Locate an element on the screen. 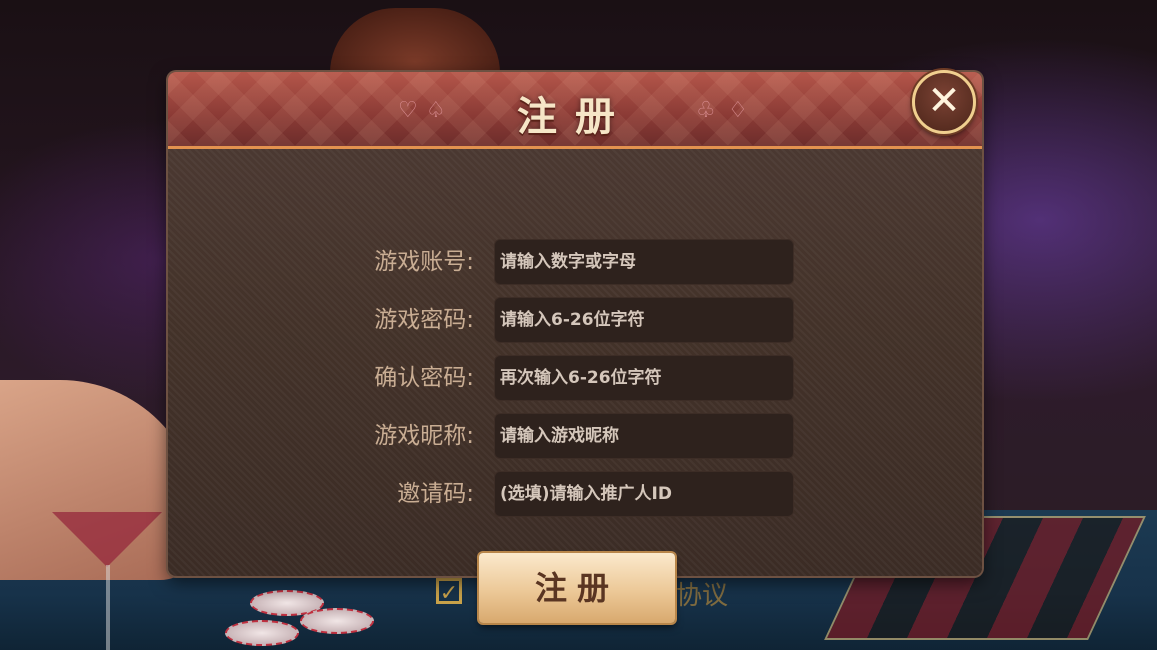 The height and width of the screenshot is (650, 1157). confirm-password-label: 确认密码: is located at coordinates (424, 378).